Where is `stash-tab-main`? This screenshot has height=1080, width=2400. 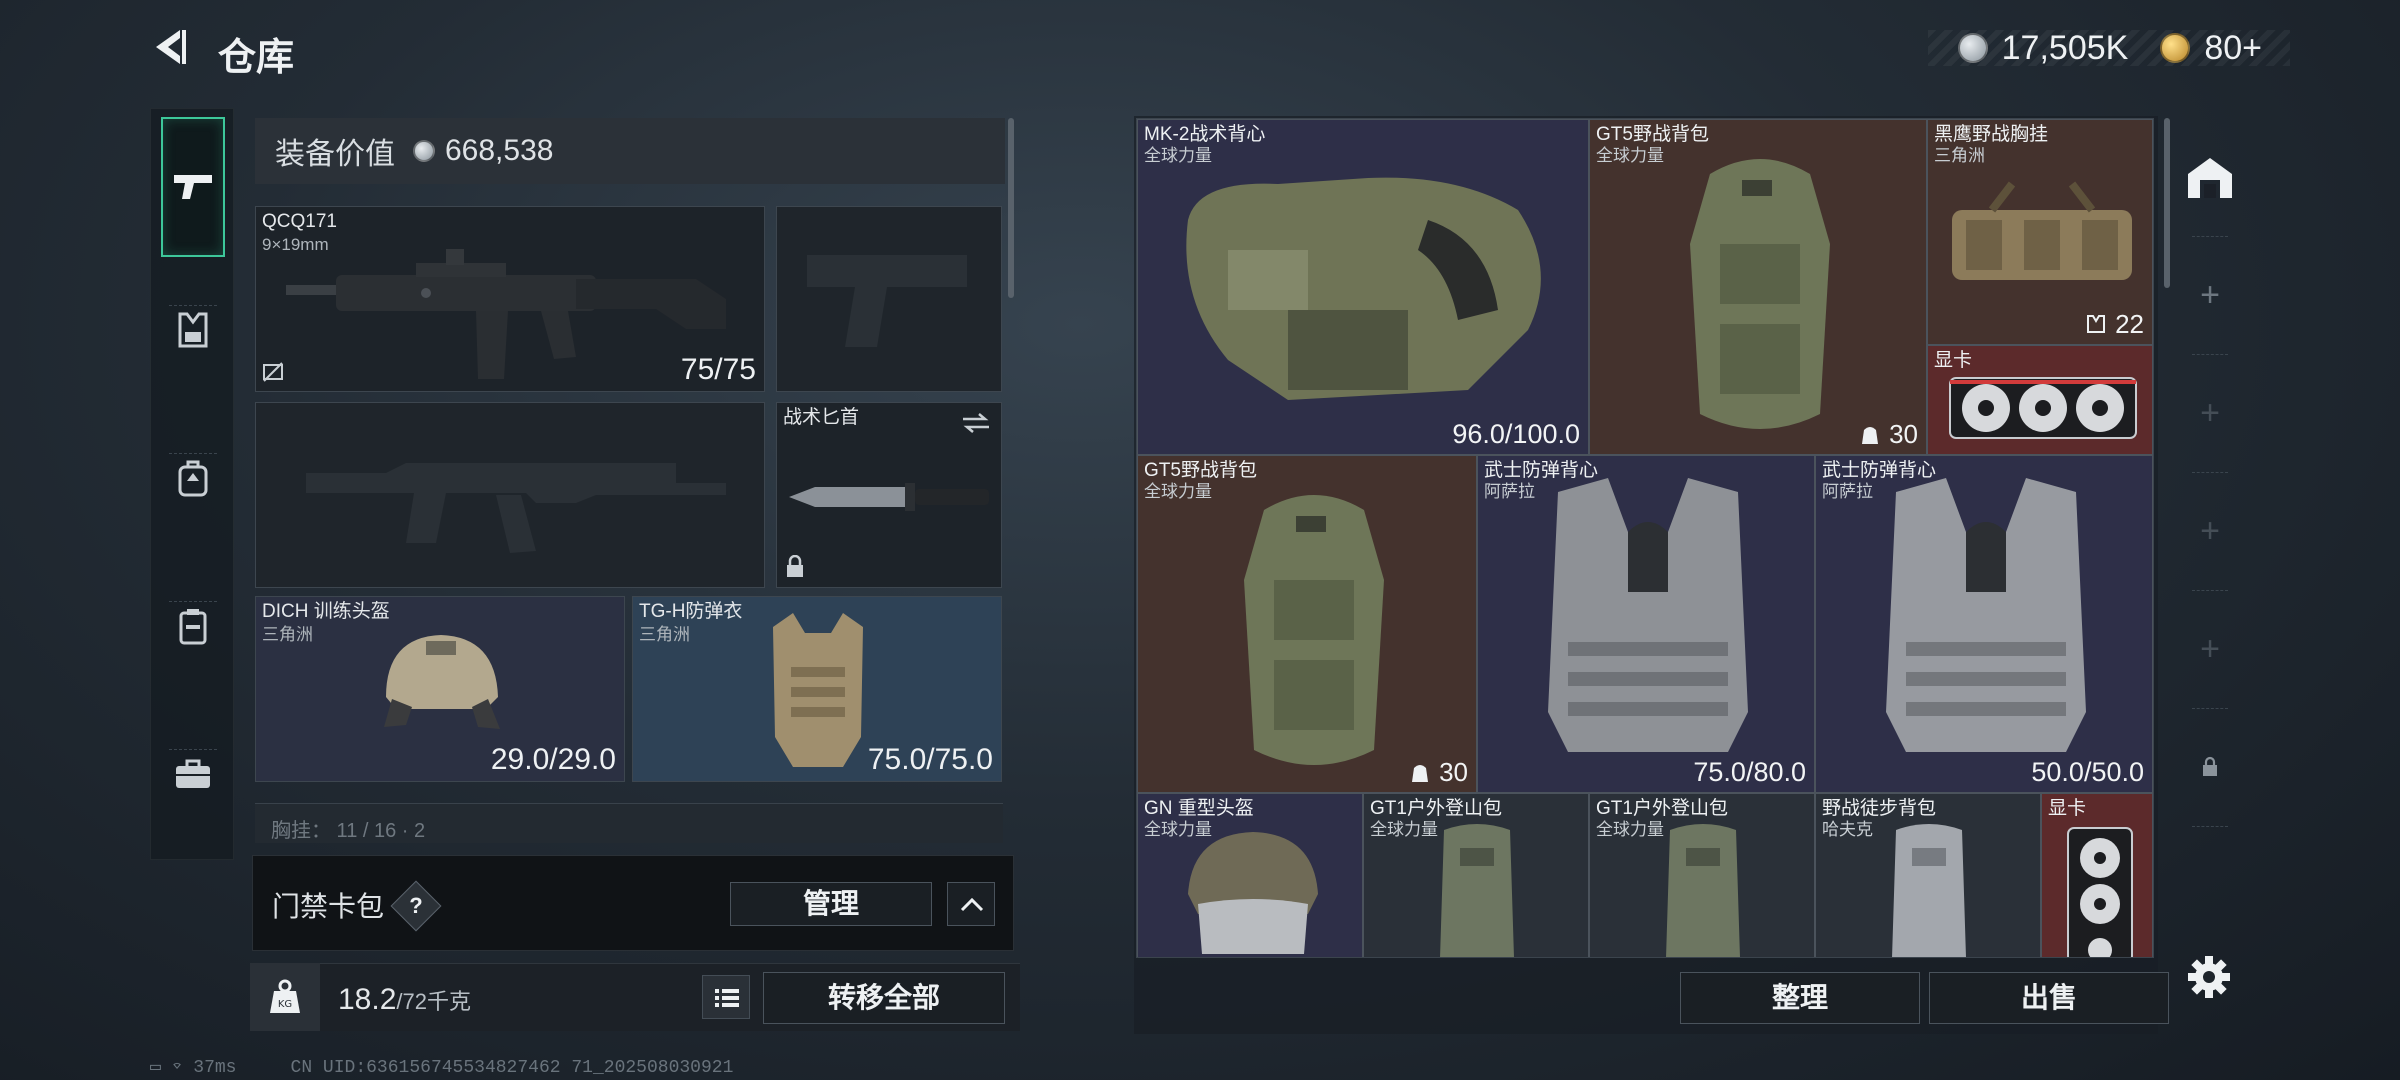 stash-tab-main is located at coordinates (2210, 177).